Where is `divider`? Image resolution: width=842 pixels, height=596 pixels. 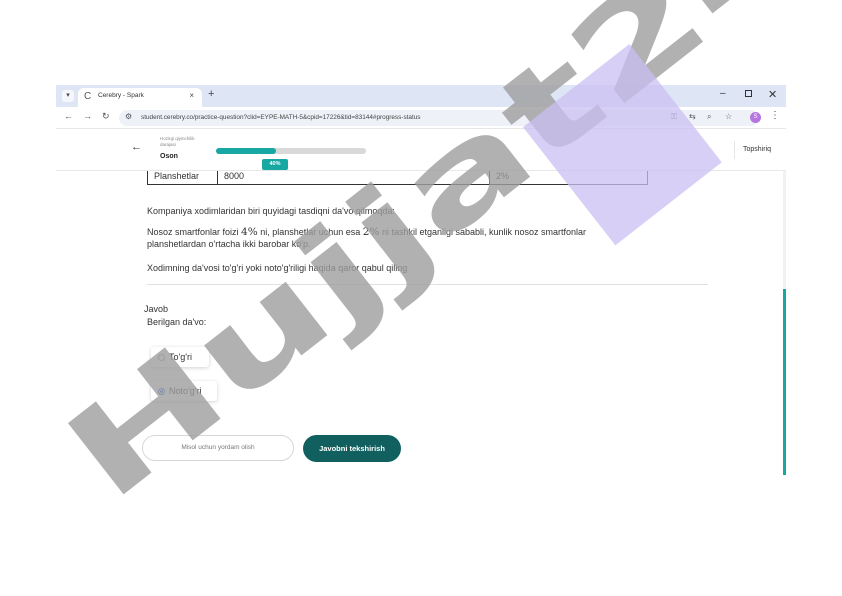 divider is located at coordinates (427, 284).